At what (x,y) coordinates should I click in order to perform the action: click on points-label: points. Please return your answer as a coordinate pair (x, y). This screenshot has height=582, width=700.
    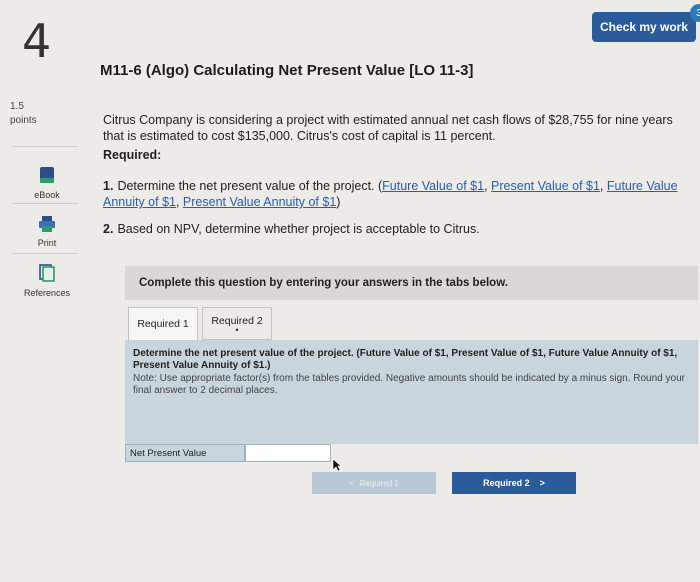
    Looking at the image, I should click on (23, 120).